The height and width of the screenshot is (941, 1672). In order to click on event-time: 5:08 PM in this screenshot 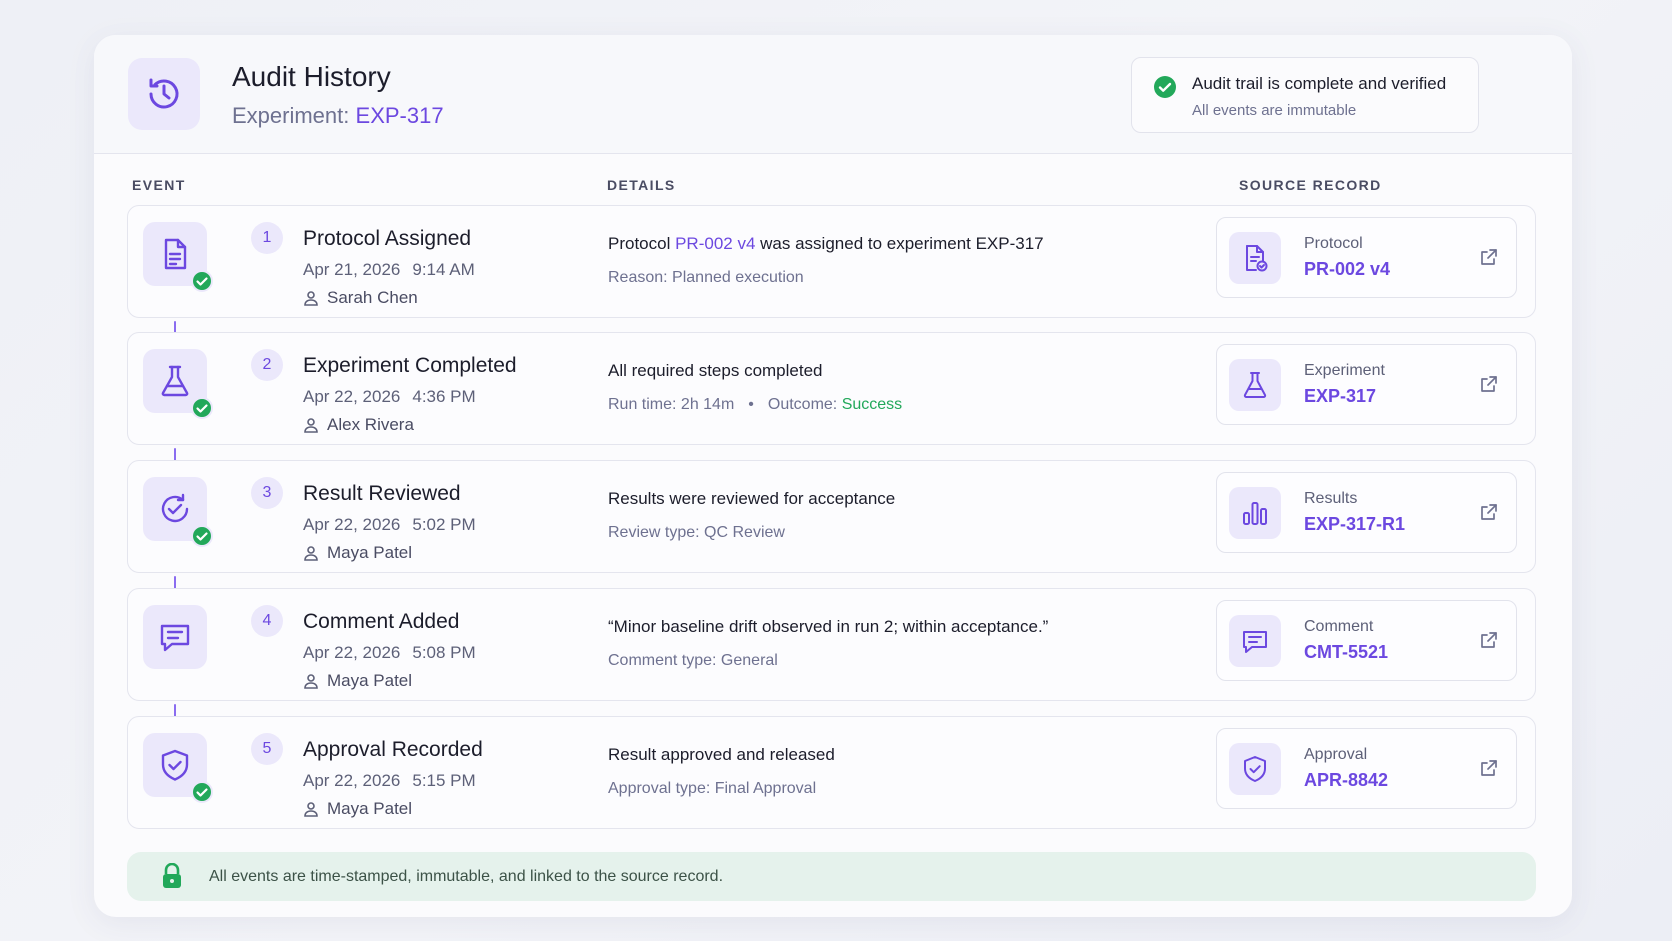, I will do `click(444, 652)`.